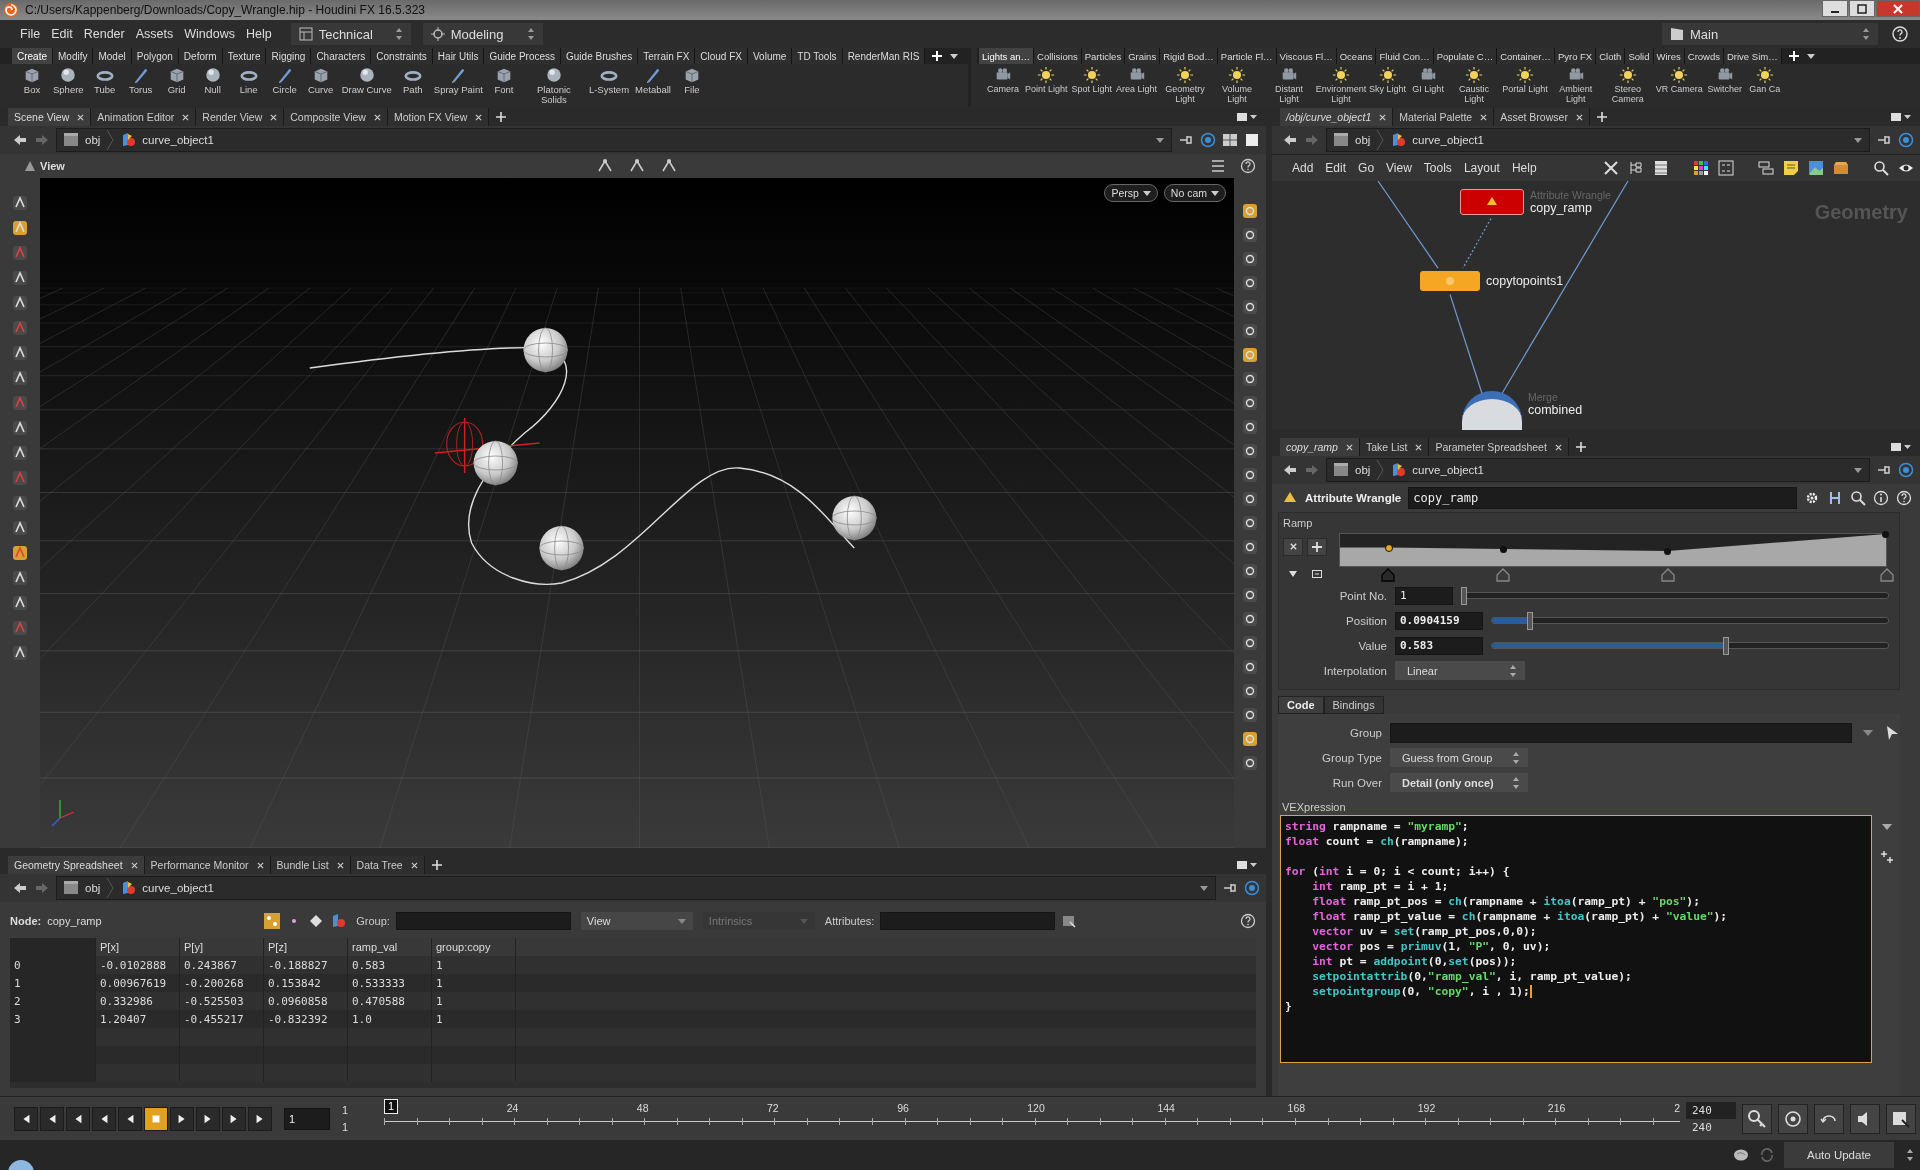  What do you see at coordinates (1185, 85) in the screenshot?
I see `shelf-tool: Geometry Light` at bounding box center [1185, 85].